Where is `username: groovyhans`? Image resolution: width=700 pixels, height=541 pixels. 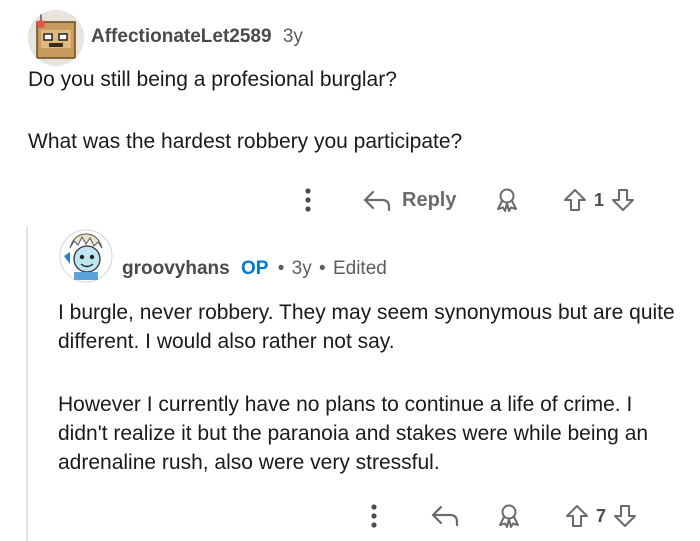 username: groovyhans is located at coordinates (176, 268).